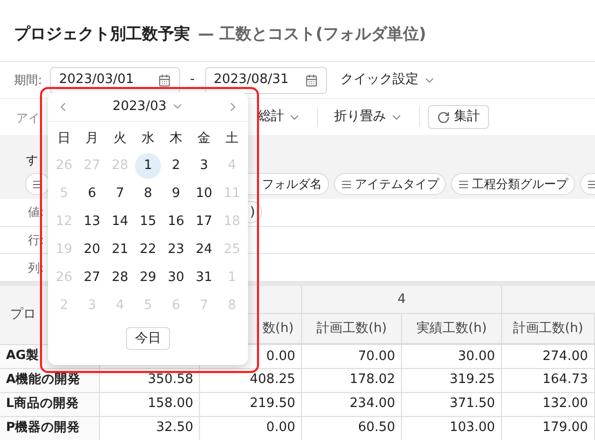 This screenshot has height=440, width=595. What do you see at coordinates (92, 222) in the screenshot?
I see `day-cell: 13` at bounding box center [92, 222].